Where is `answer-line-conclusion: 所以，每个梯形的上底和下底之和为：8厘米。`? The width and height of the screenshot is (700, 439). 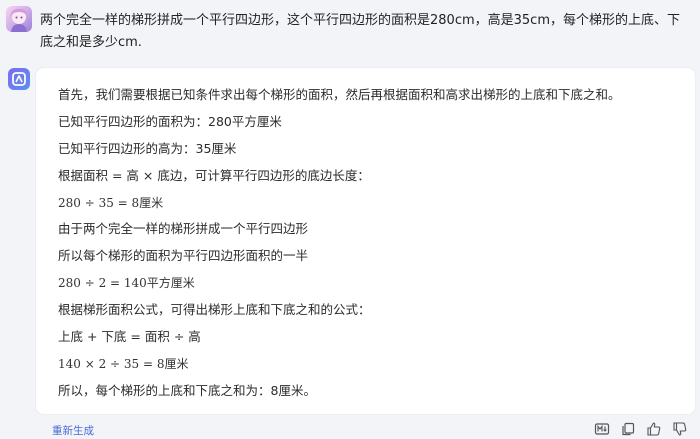 answer-line-conclusion: 所以，每个梯形的上底和下底之和为：8厘米。 is located at coordinates (187, 390).